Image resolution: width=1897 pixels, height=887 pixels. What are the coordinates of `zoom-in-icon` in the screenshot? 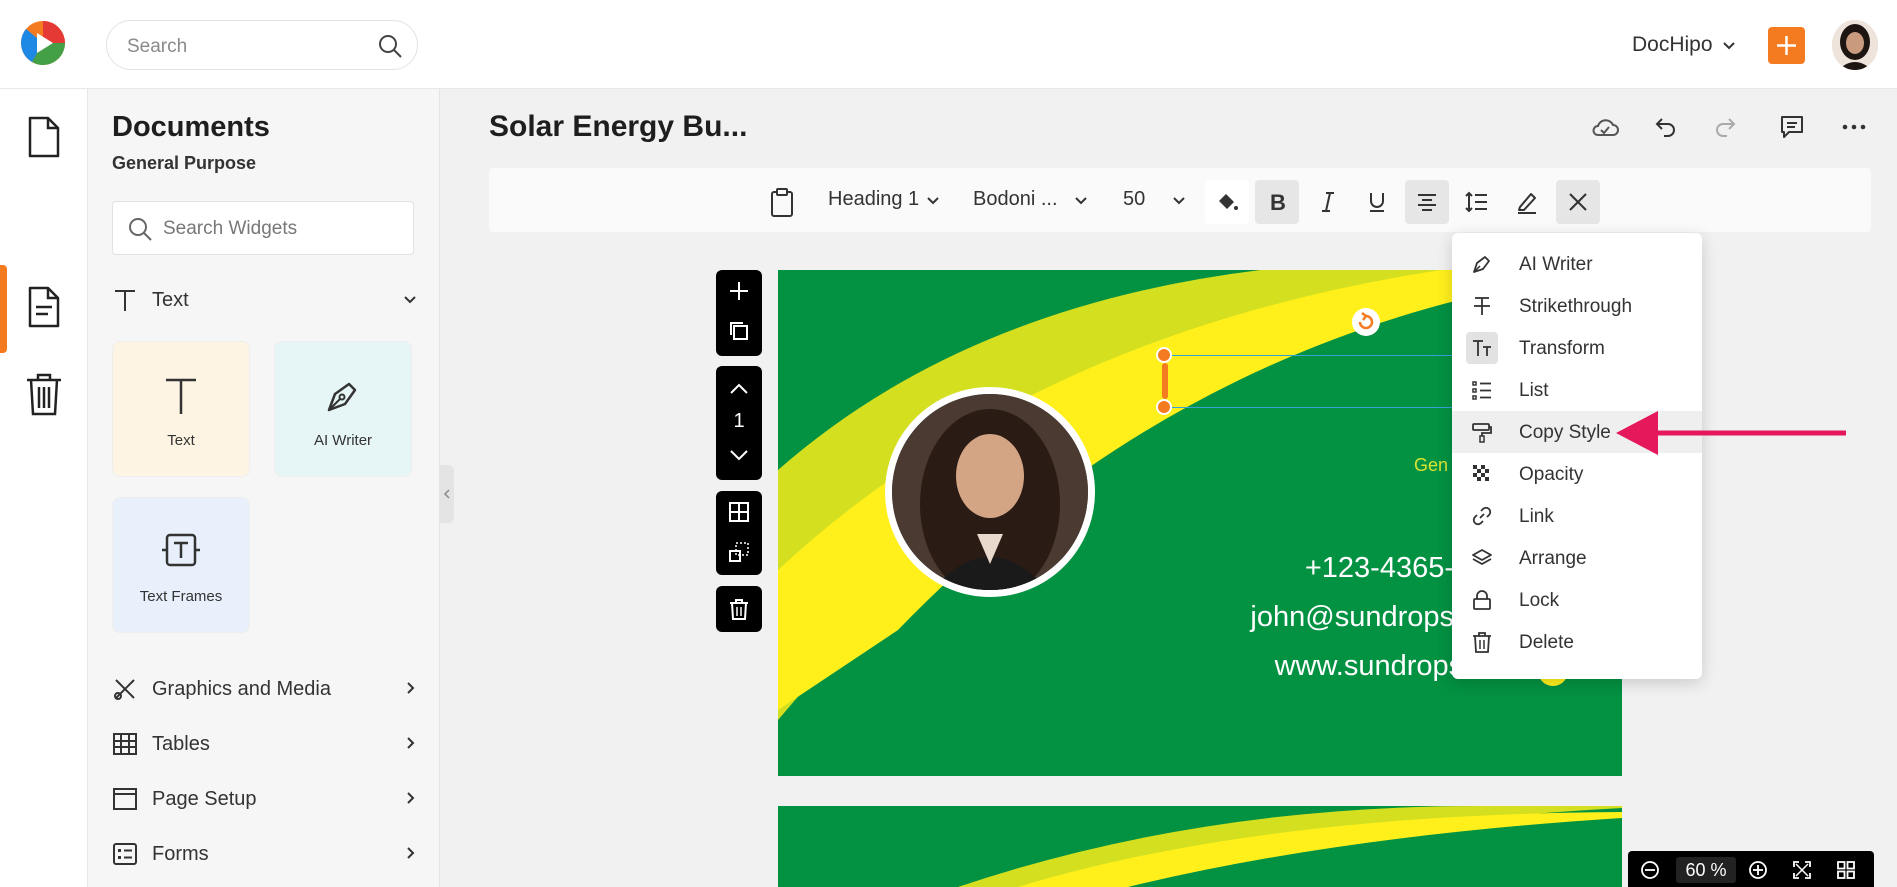 It's located at (1758, 870).